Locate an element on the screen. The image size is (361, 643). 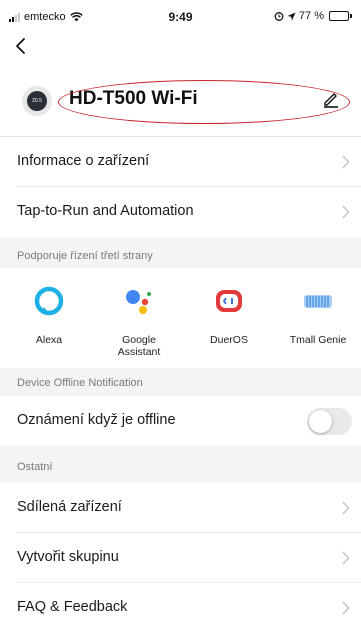
device-info-label: Informace o zařízení is located at coordinates (83, 161).